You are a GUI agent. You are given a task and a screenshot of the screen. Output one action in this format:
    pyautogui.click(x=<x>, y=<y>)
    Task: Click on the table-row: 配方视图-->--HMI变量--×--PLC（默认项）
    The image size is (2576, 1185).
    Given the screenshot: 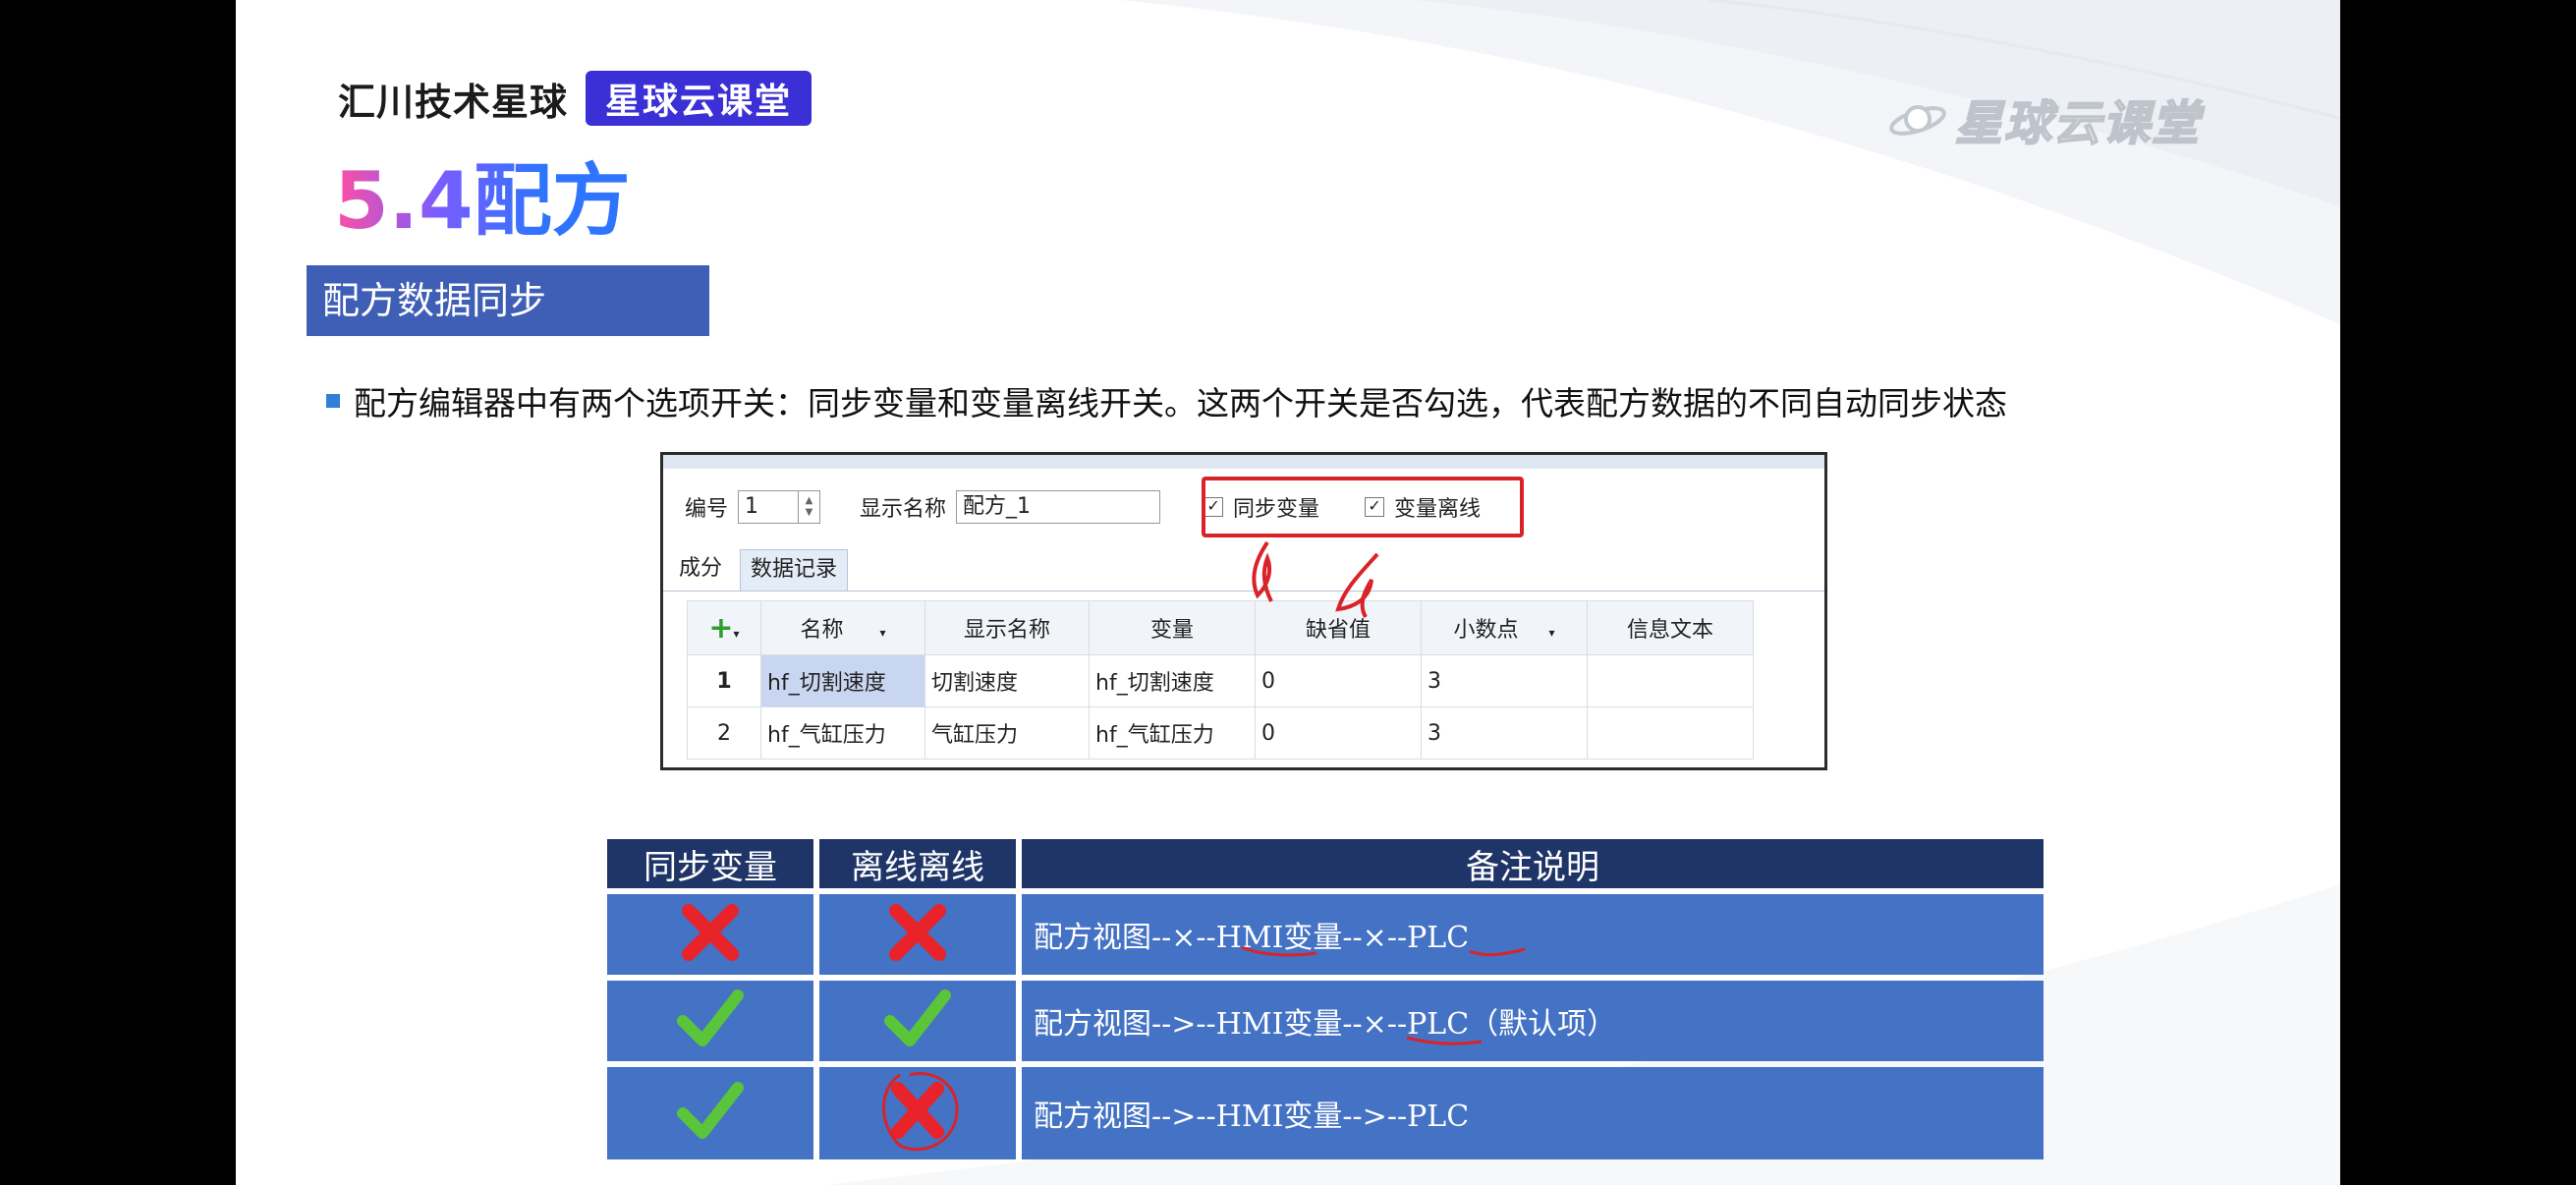 What is the action you would take?
    pyautogui.click(x=1325, y=1021)
    